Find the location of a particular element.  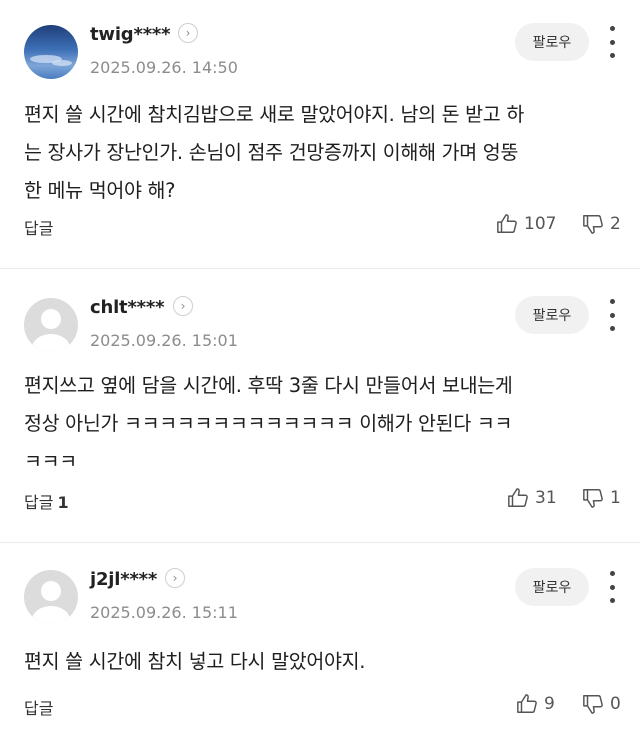

username: twig**** is located at coordinates (130, 34).